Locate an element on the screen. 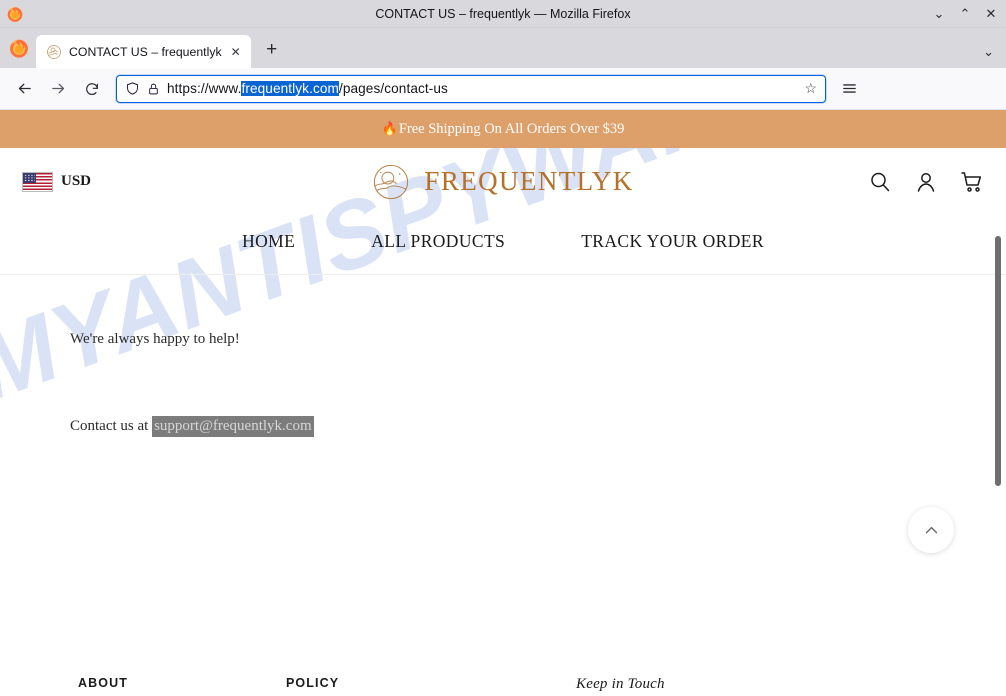 The image size is (1006, 696). footer-column-policy: POLICY is located at coordinates (431, 684).